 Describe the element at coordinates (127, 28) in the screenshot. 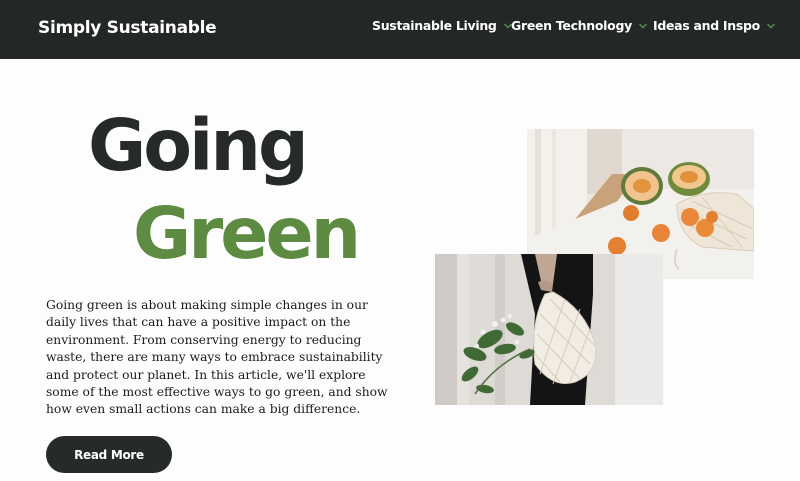

I see `site-brand: Simply Sustainable` at that location.